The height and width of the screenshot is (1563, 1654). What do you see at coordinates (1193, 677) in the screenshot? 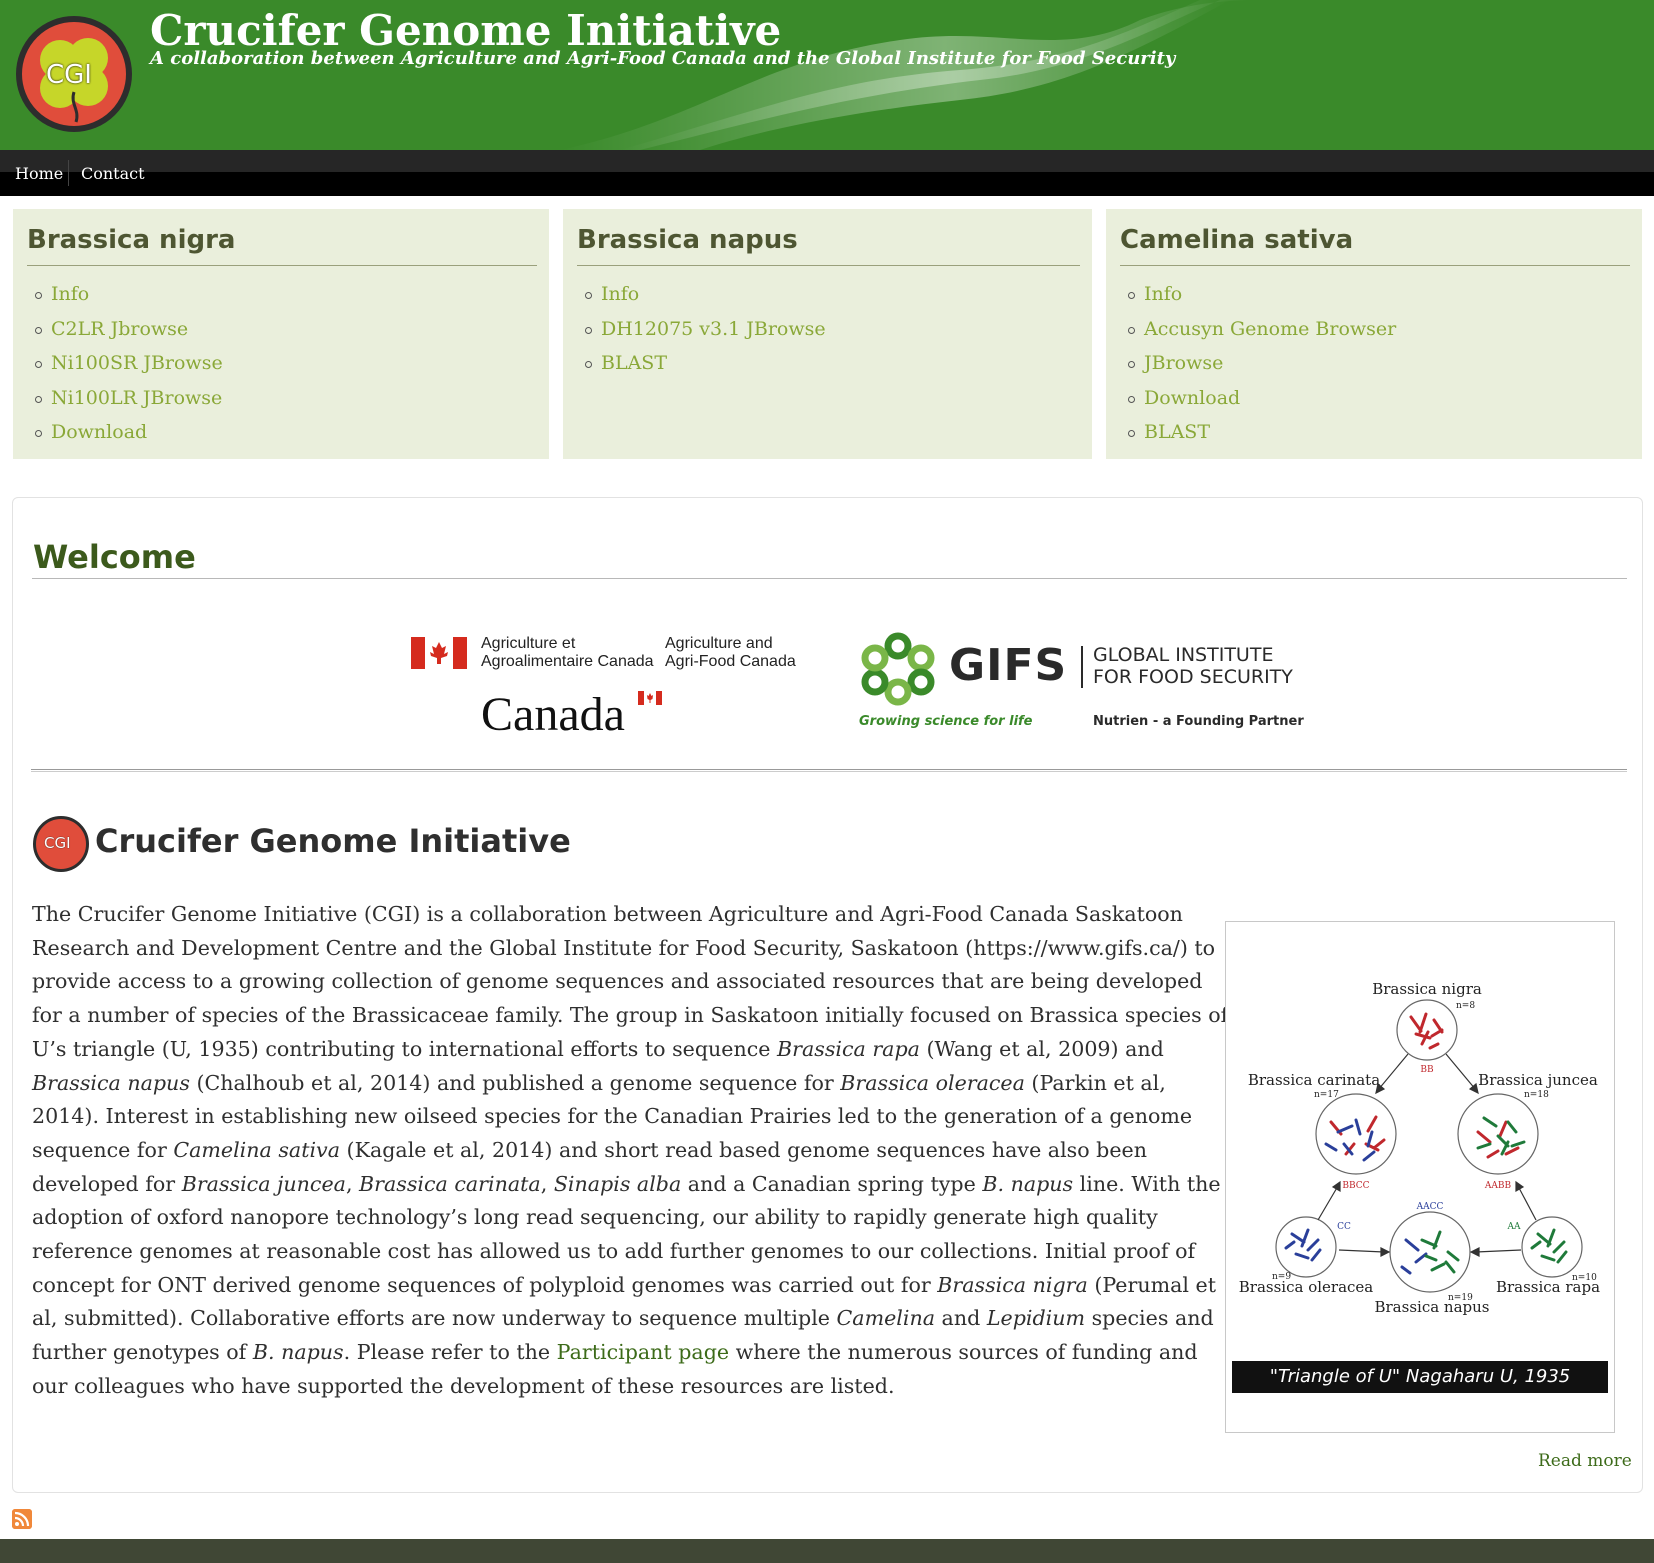
I see `gifs-full-line2: FOR FOOD SECURITY` at bounding box center [1193, 677].